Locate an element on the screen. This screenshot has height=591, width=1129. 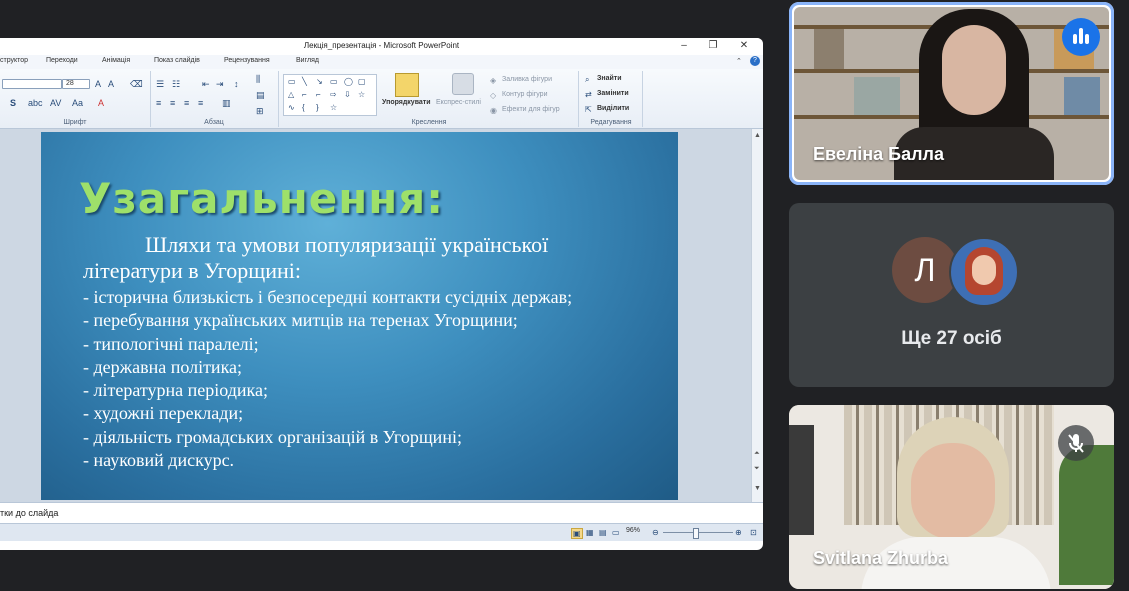
vertical-scrollbar: ▲ ⏶ ⏷ ▼ is located at coordinates (757, 315).